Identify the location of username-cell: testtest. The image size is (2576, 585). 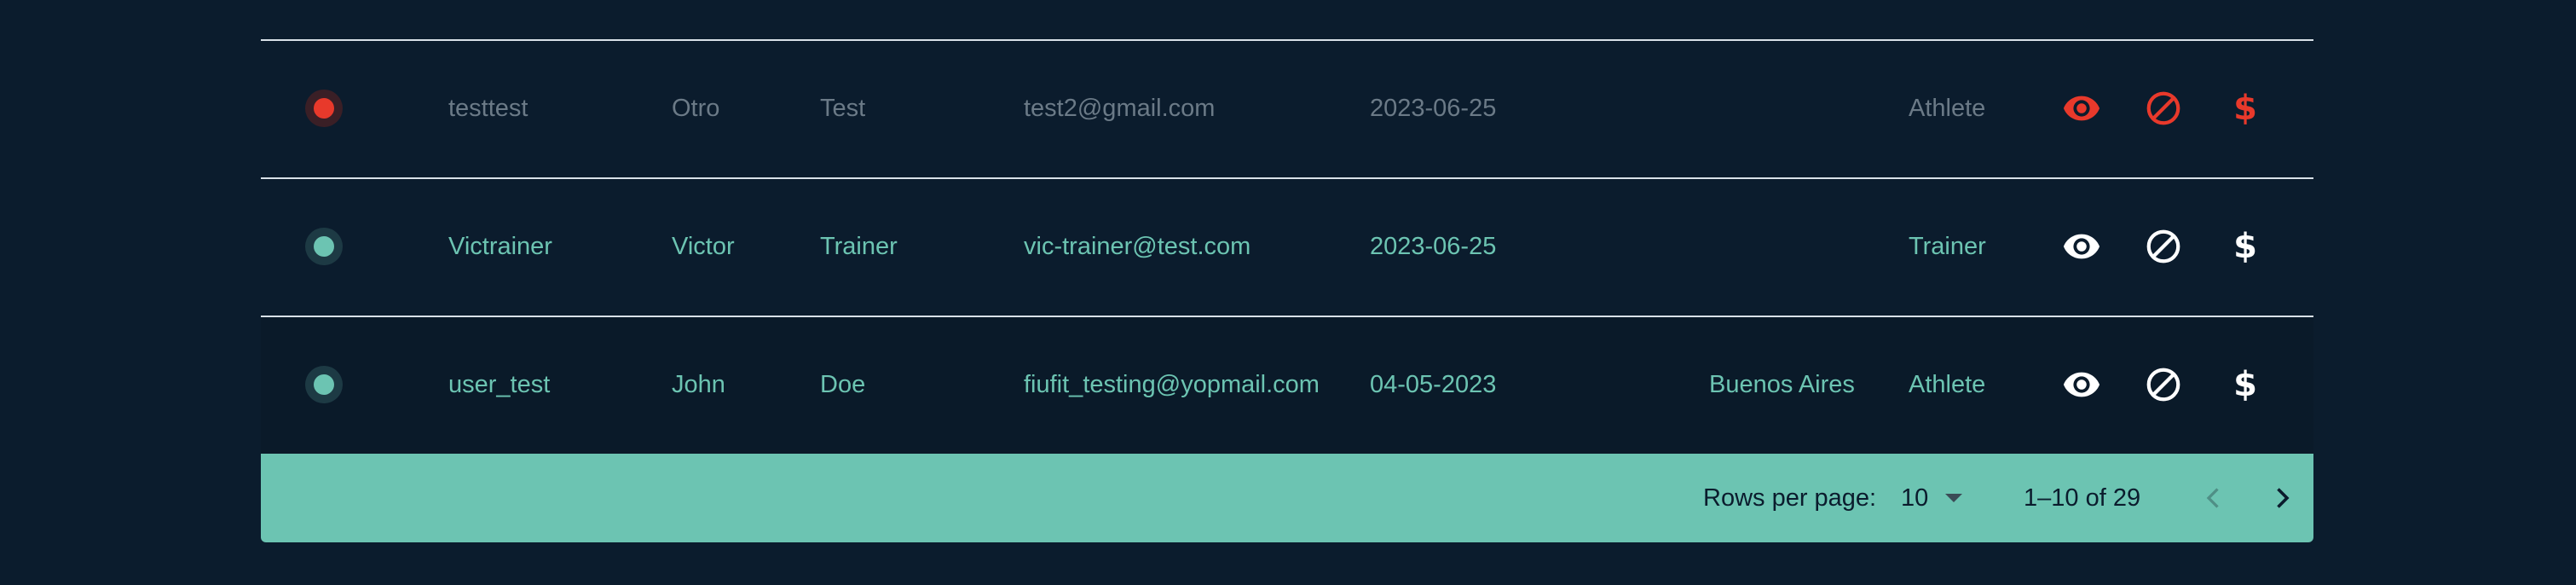
(488, 108).